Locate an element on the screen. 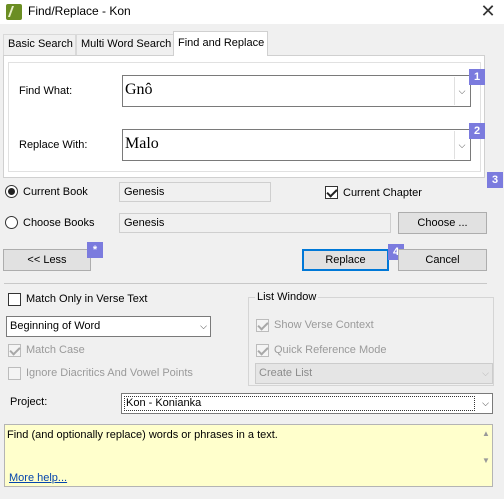  replace-button: Replace is located at coordinates (345, 260).